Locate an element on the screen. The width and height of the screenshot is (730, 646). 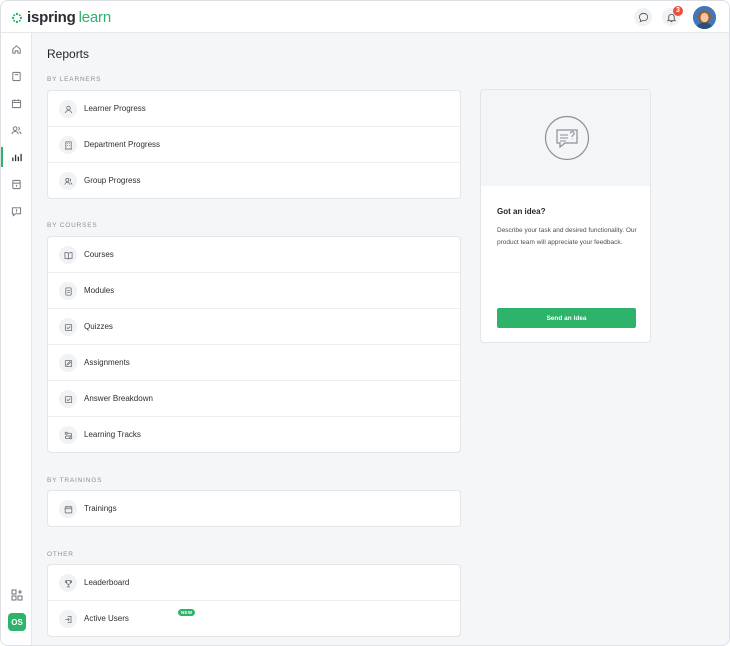
trophy-icon is located at coordinates (68, 583).